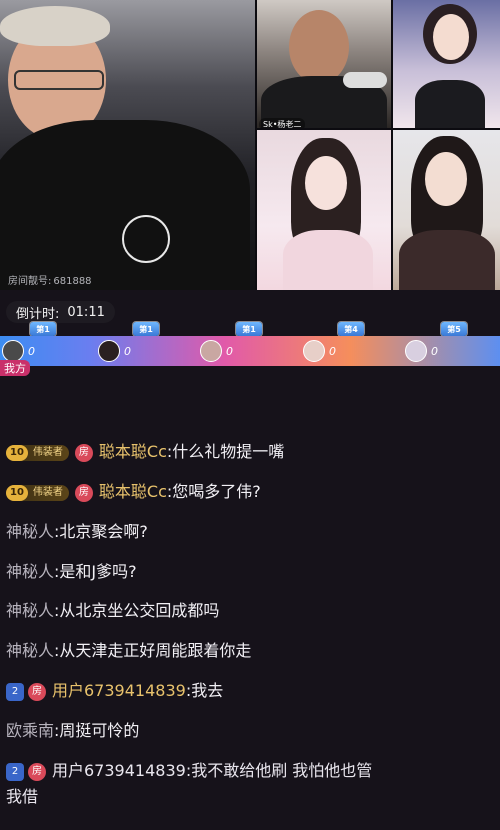 This screenshot has height=830, width=500. I want to click on chat-message: 神秘人:是和J爹吗?, so click(71, 572).